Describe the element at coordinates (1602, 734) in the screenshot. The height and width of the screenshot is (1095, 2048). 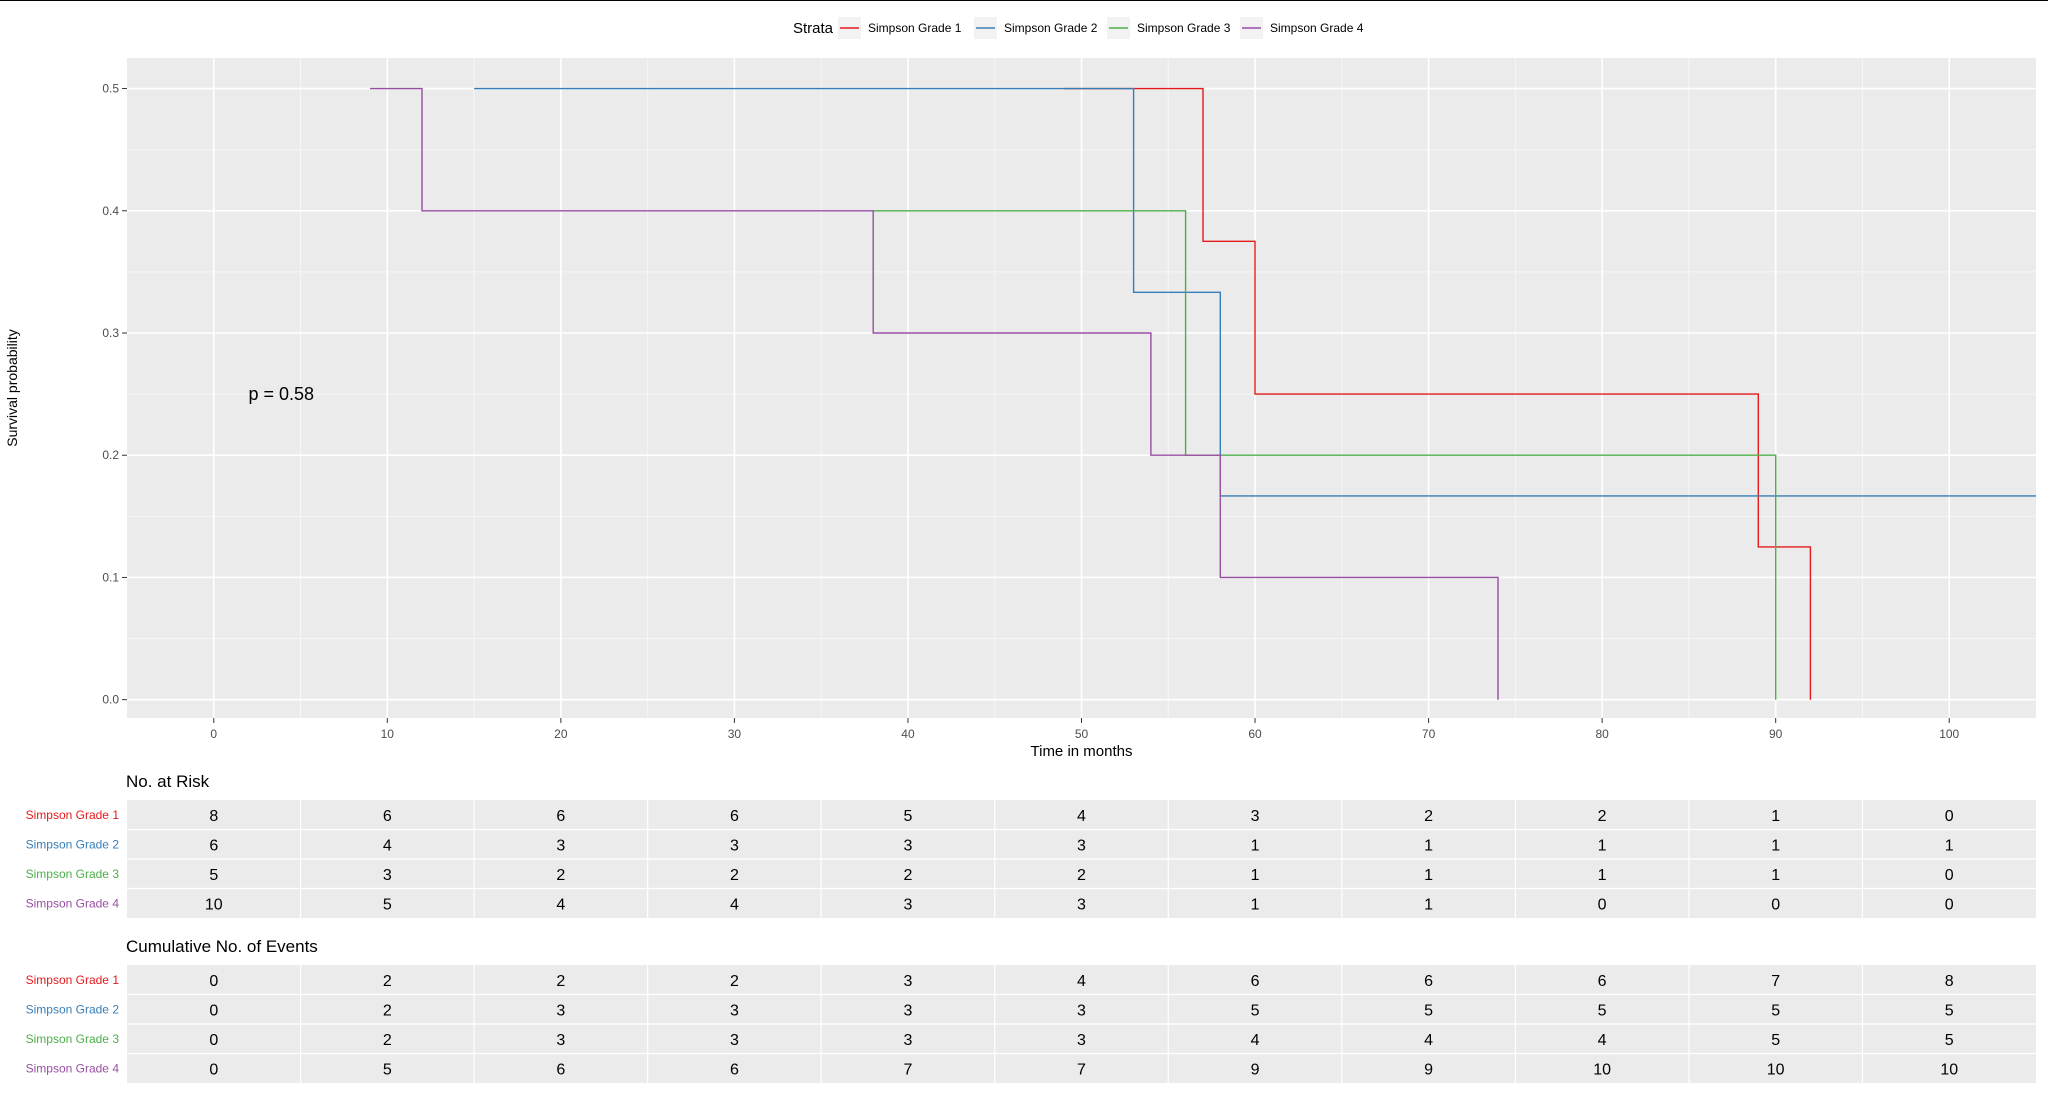
I see `x-tick-label: 80` at that location.